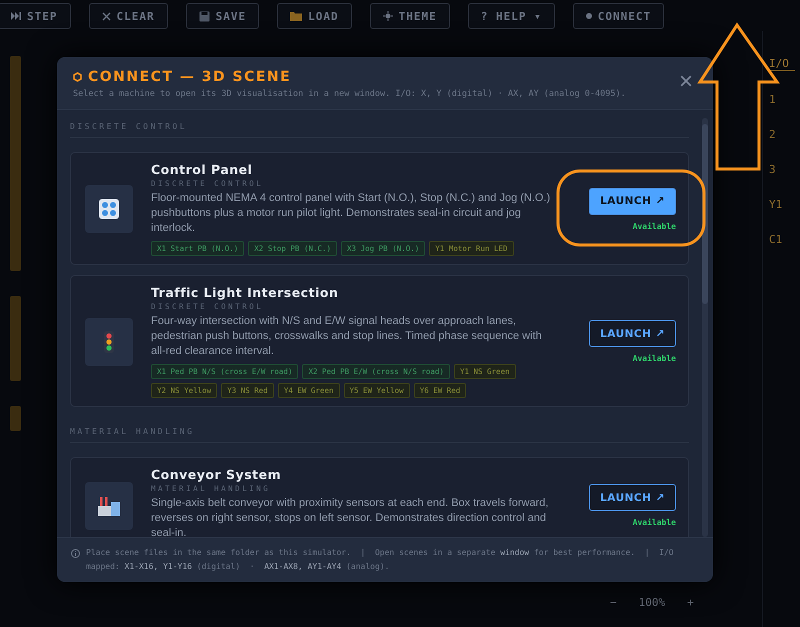  Describe the element at coordinates (685, 82) in the screenshot. I see `close-button: ×` at that location.